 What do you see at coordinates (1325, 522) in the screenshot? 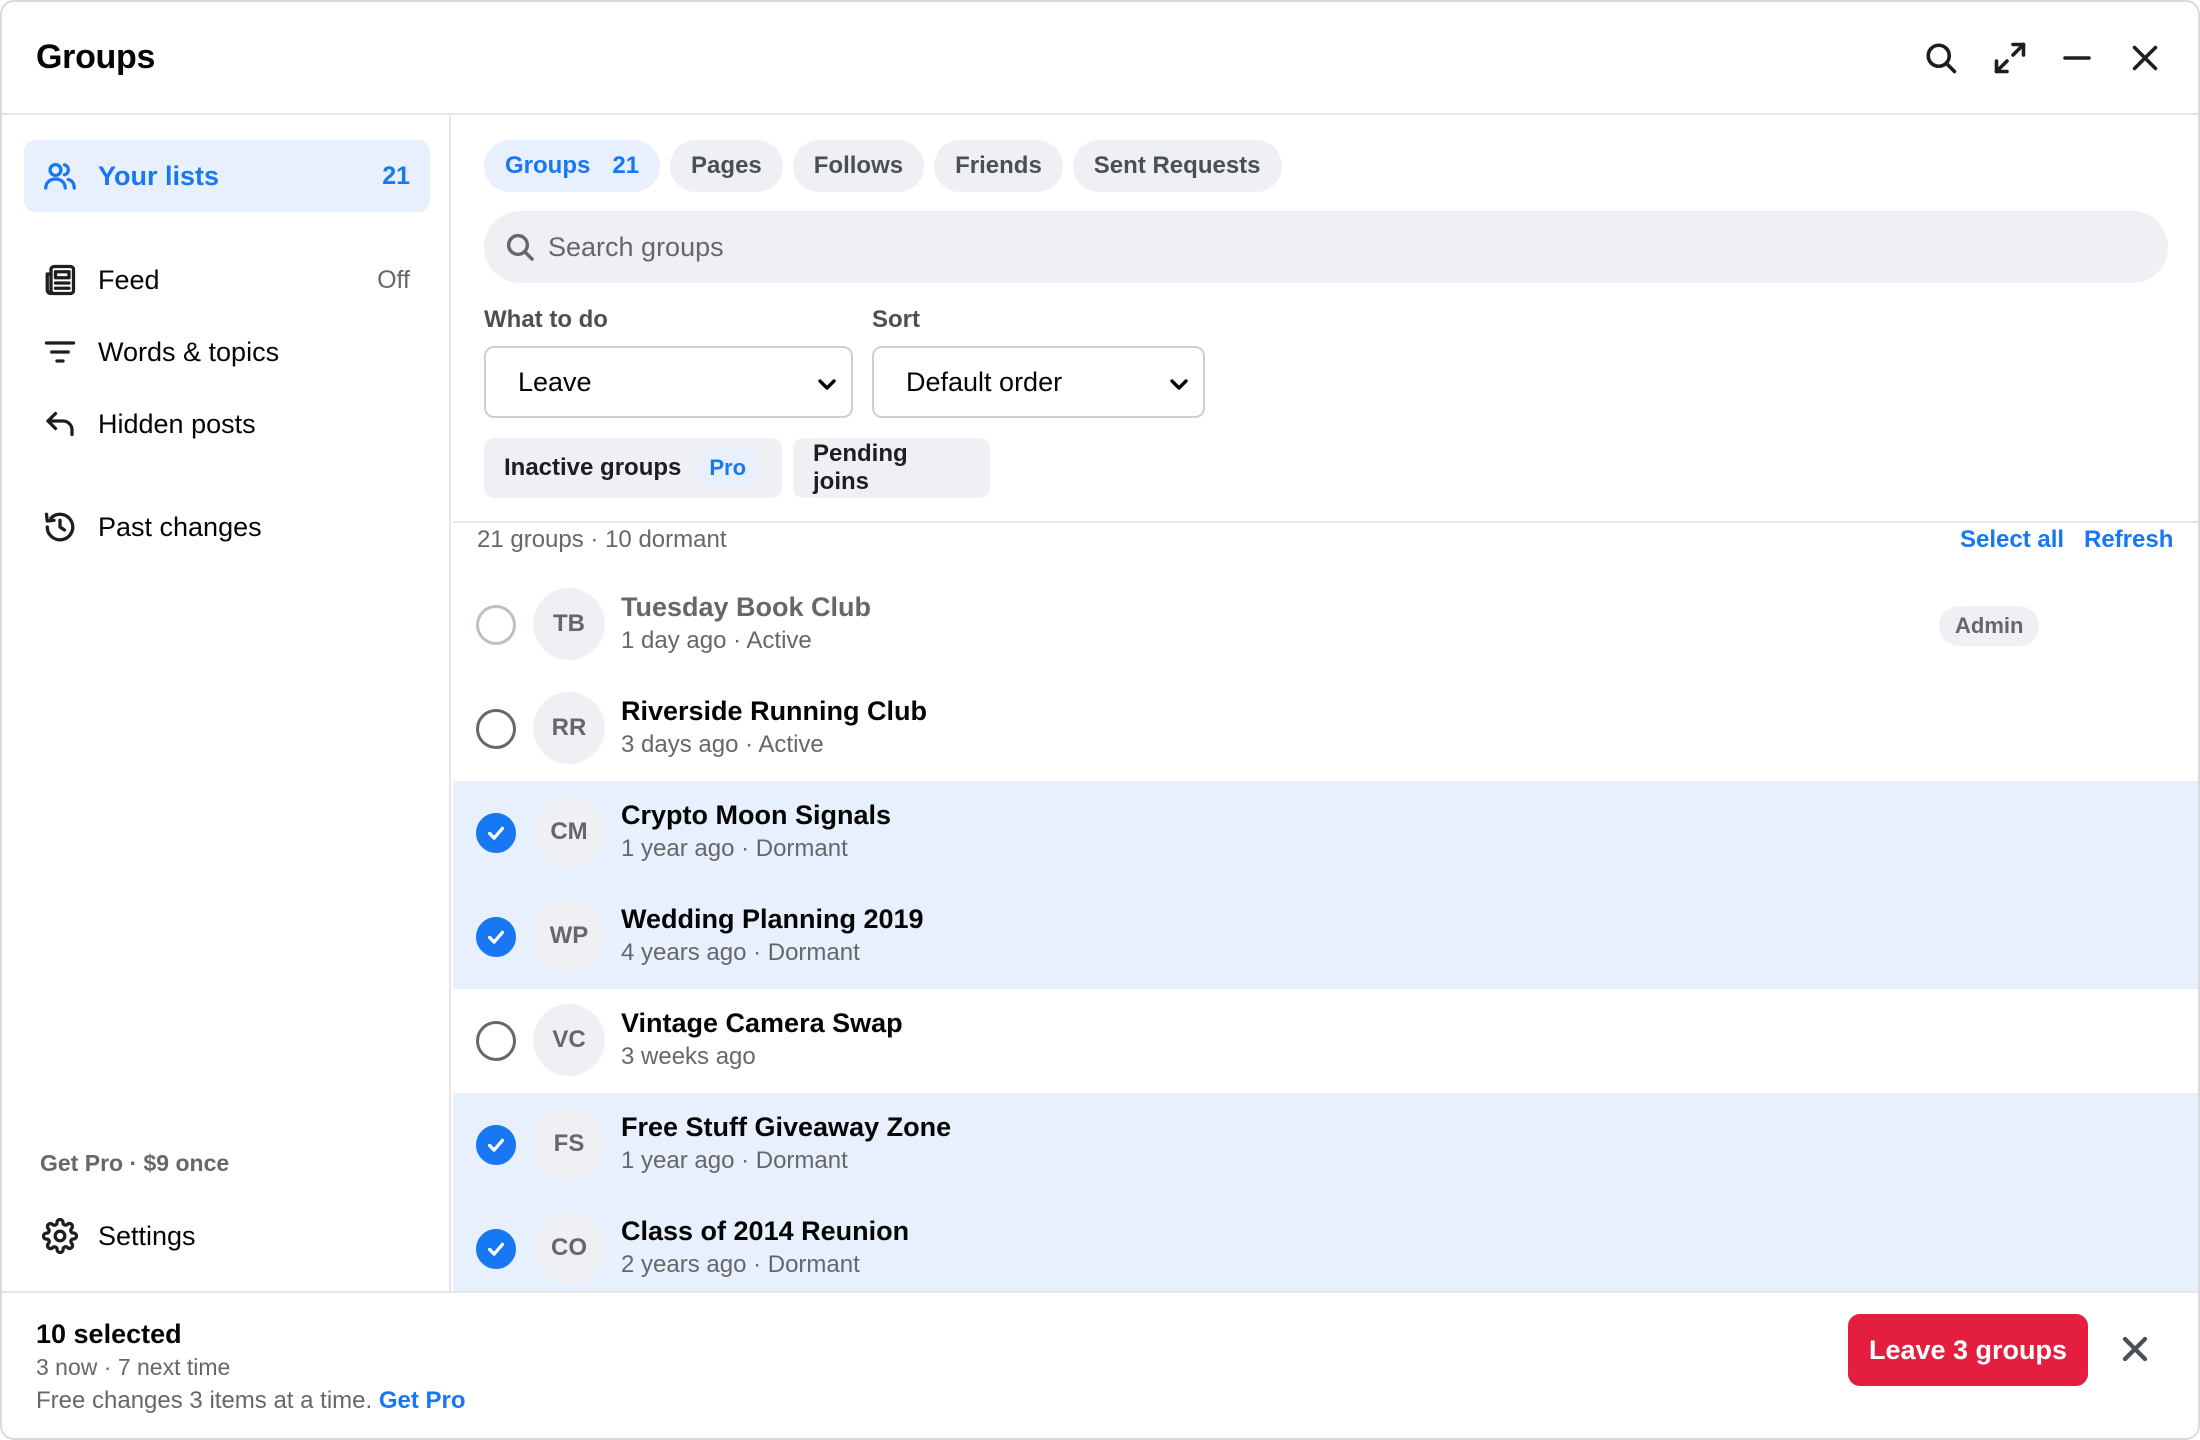
I see `divider` at bounding box center [1325, 522].